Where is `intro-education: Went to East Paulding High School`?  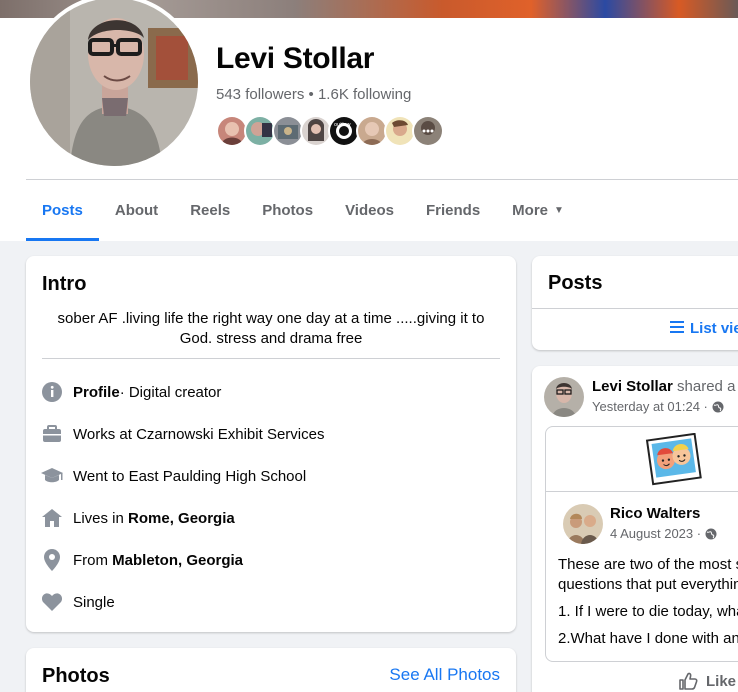 intro-education: Went to East Paulding High School is located at coordinates (173, 476).